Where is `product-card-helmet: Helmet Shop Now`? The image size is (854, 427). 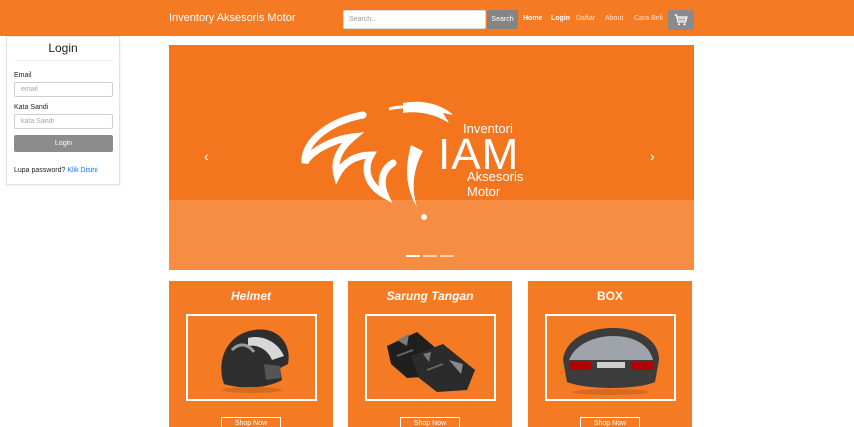
product-card-helmet: Helmet Shop Now is located at coordinates (251, 354).